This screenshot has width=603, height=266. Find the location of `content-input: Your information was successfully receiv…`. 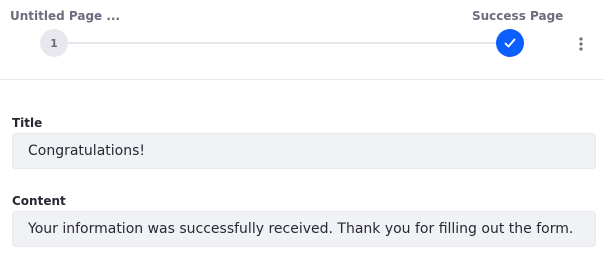

content-input: Your information was successfully receiv… is located at coordinates (304, 229).